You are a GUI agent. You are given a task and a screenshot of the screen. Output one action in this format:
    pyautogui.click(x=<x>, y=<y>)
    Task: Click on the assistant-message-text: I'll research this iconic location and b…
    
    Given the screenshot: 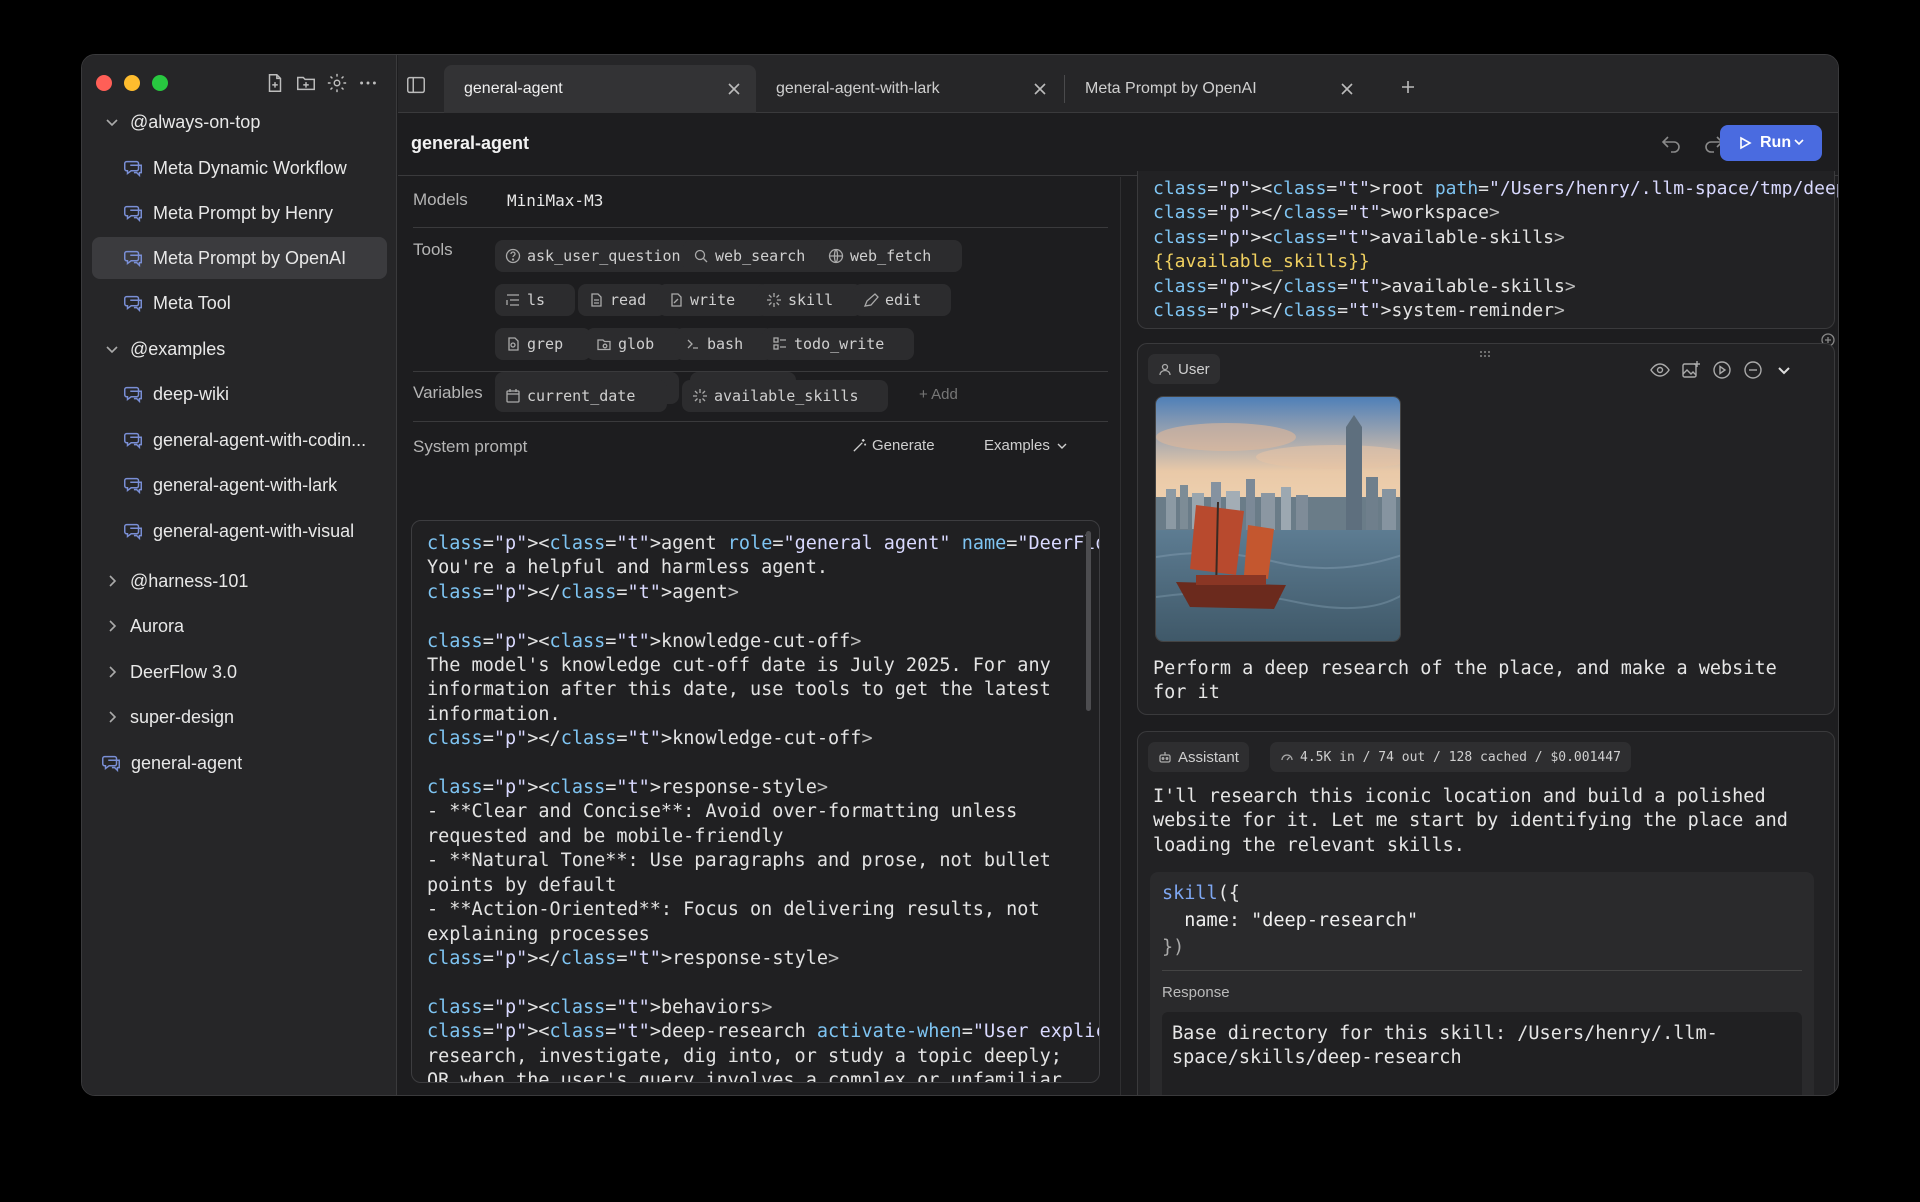 What is the action you would take?
    pyautogui.click(x=1470, y=821)
    